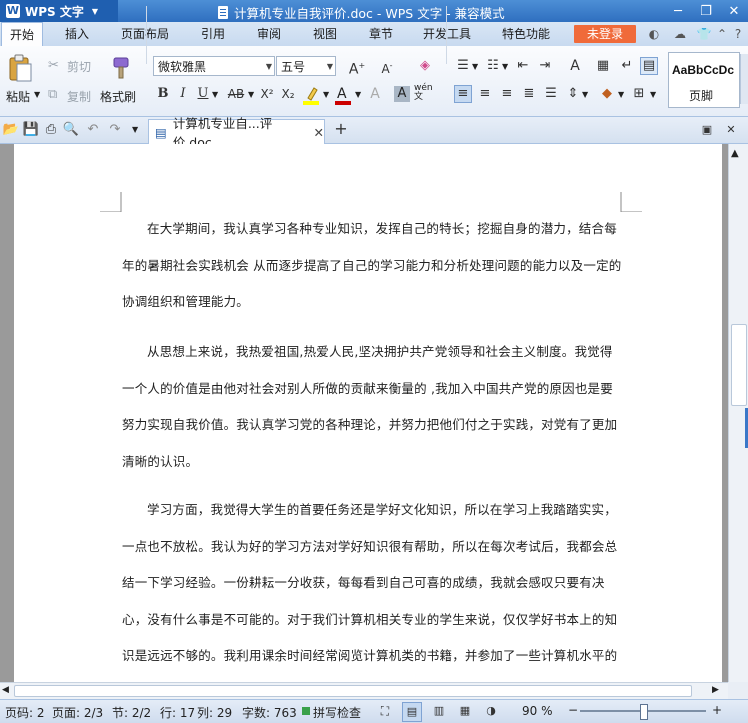  Describe the element at coordinates (704, 34) in the screenshot. I see `shirt-icon: 👕` at that location.